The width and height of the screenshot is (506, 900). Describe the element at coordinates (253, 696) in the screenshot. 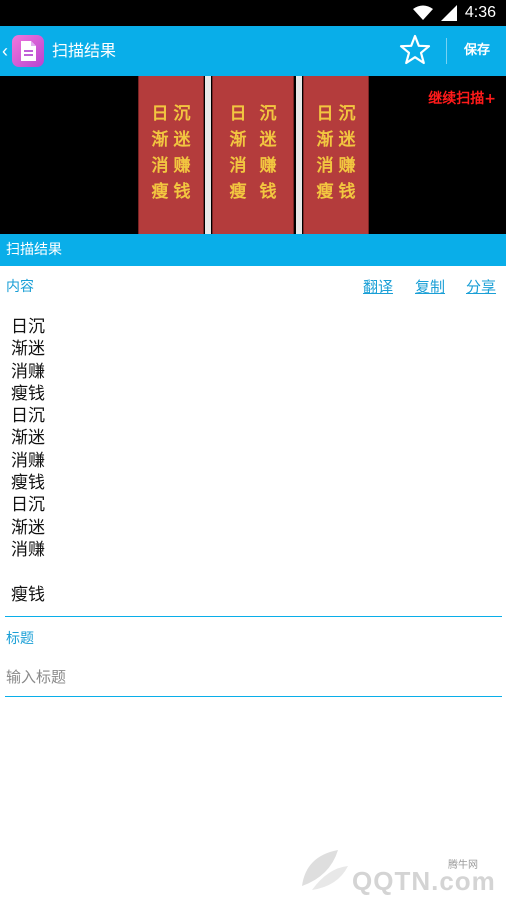

I see `title-underline` at that location.